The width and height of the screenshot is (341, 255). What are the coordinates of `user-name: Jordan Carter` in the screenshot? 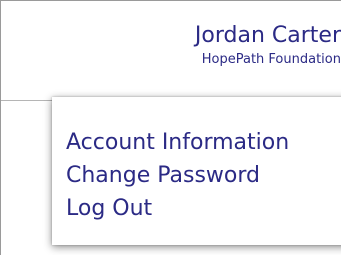 It's located at (267, 35).